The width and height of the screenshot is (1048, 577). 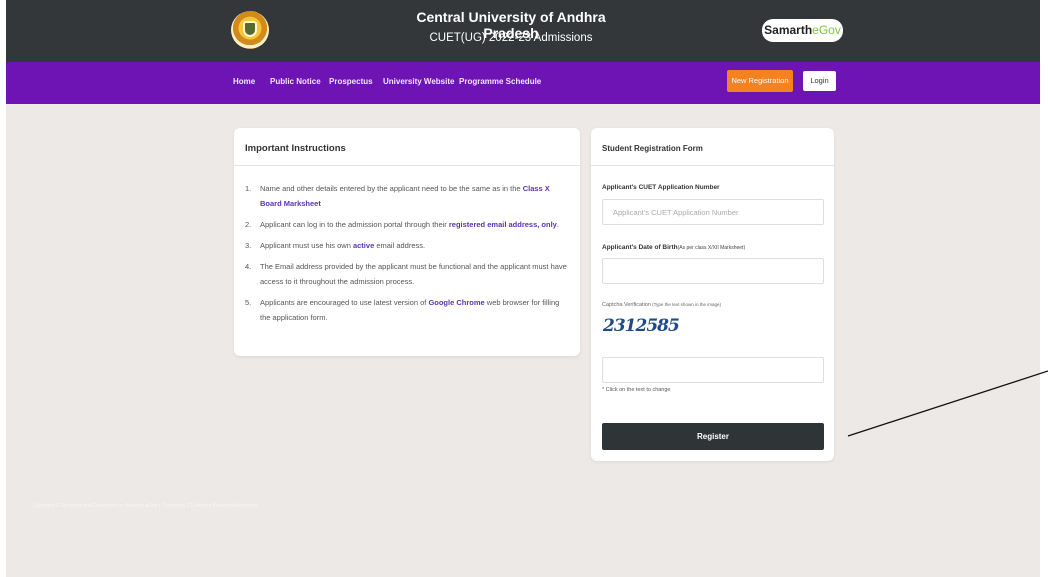 I want to click on annotation-line-stroke, so click(x=947, y=403).